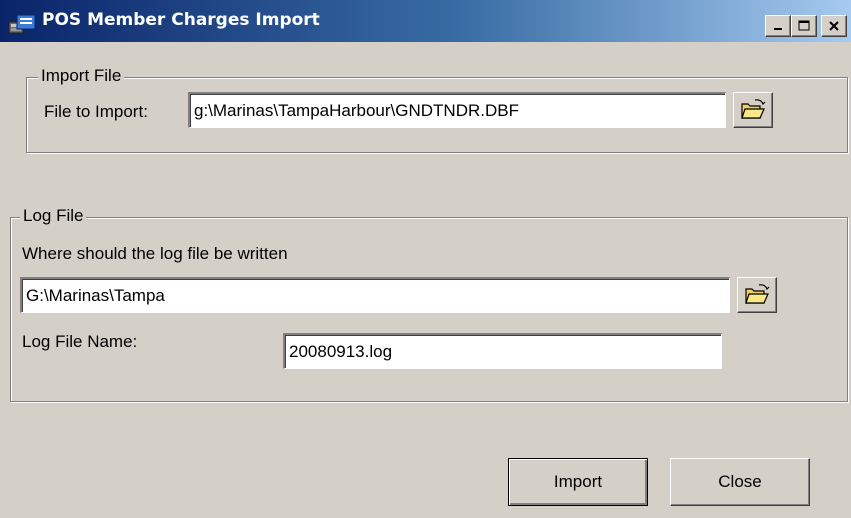  I want to click on maximize-button, so click(804, 26).